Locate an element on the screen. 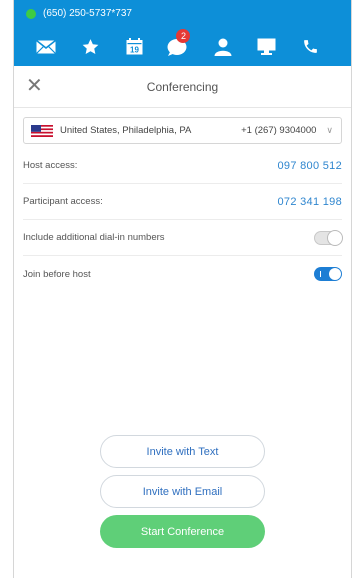 Image resolution: width=355 pixels, height=578 pixels. host-access-row: Host access: 097 800 512 is located at coordinates (182, 166).